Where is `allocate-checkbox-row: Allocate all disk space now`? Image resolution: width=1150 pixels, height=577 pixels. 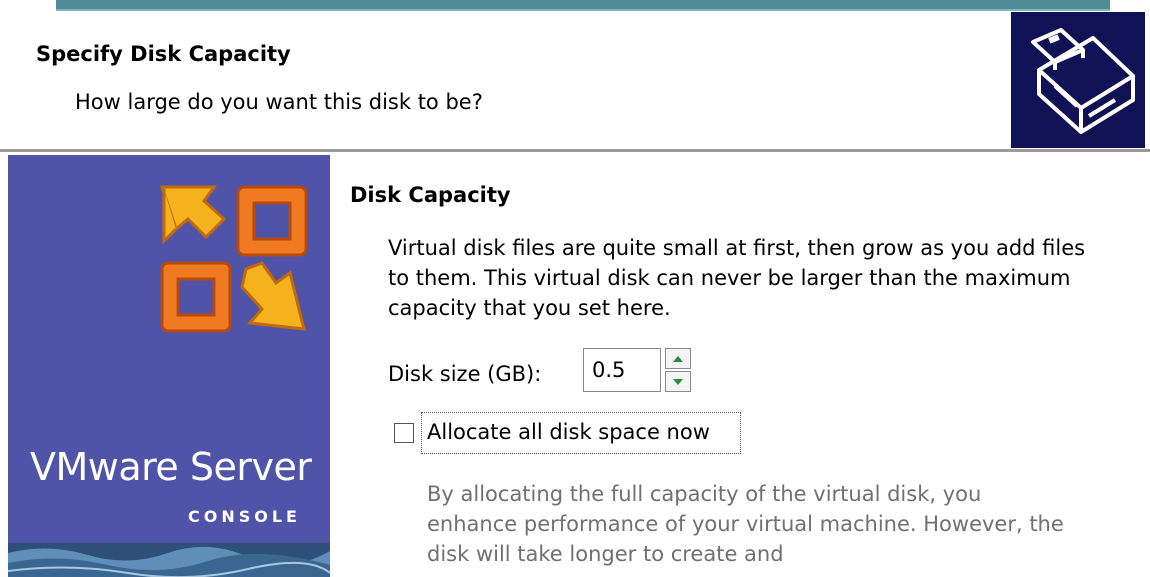 allocate-checkbox-row: Allocate all disk space now is located at coordinates (567, 433).